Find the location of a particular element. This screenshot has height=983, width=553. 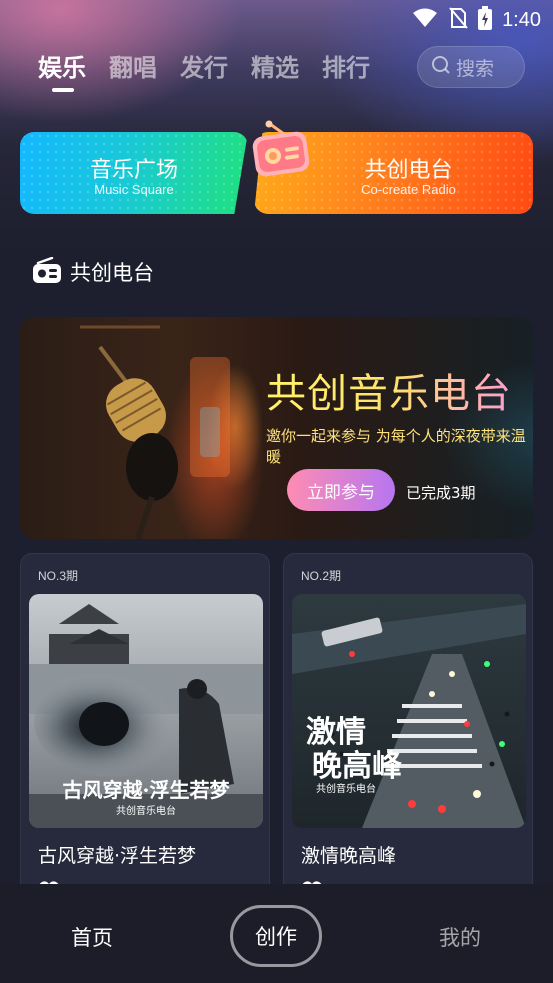

top-tabs: 娱乐 翻唱 发行 精选 排行 is located at coordinates (215, 70).